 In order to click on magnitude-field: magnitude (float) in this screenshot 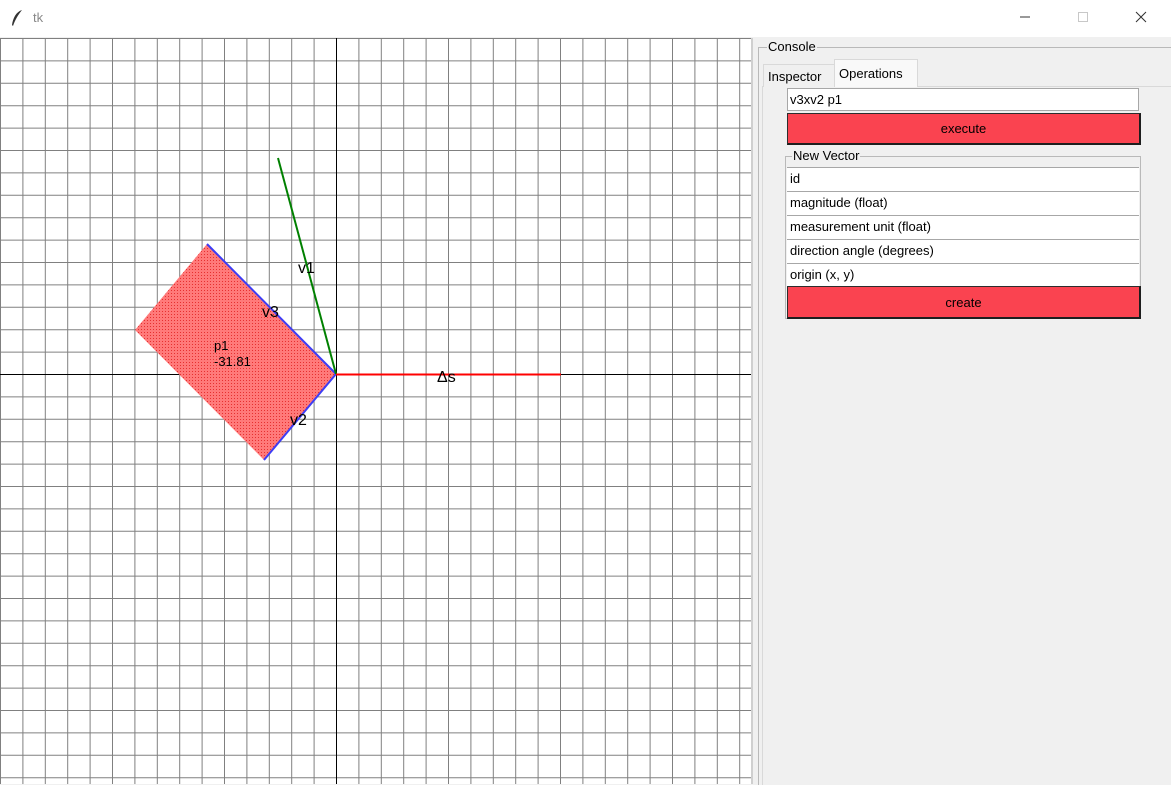, I will do `click(963, 203)`.